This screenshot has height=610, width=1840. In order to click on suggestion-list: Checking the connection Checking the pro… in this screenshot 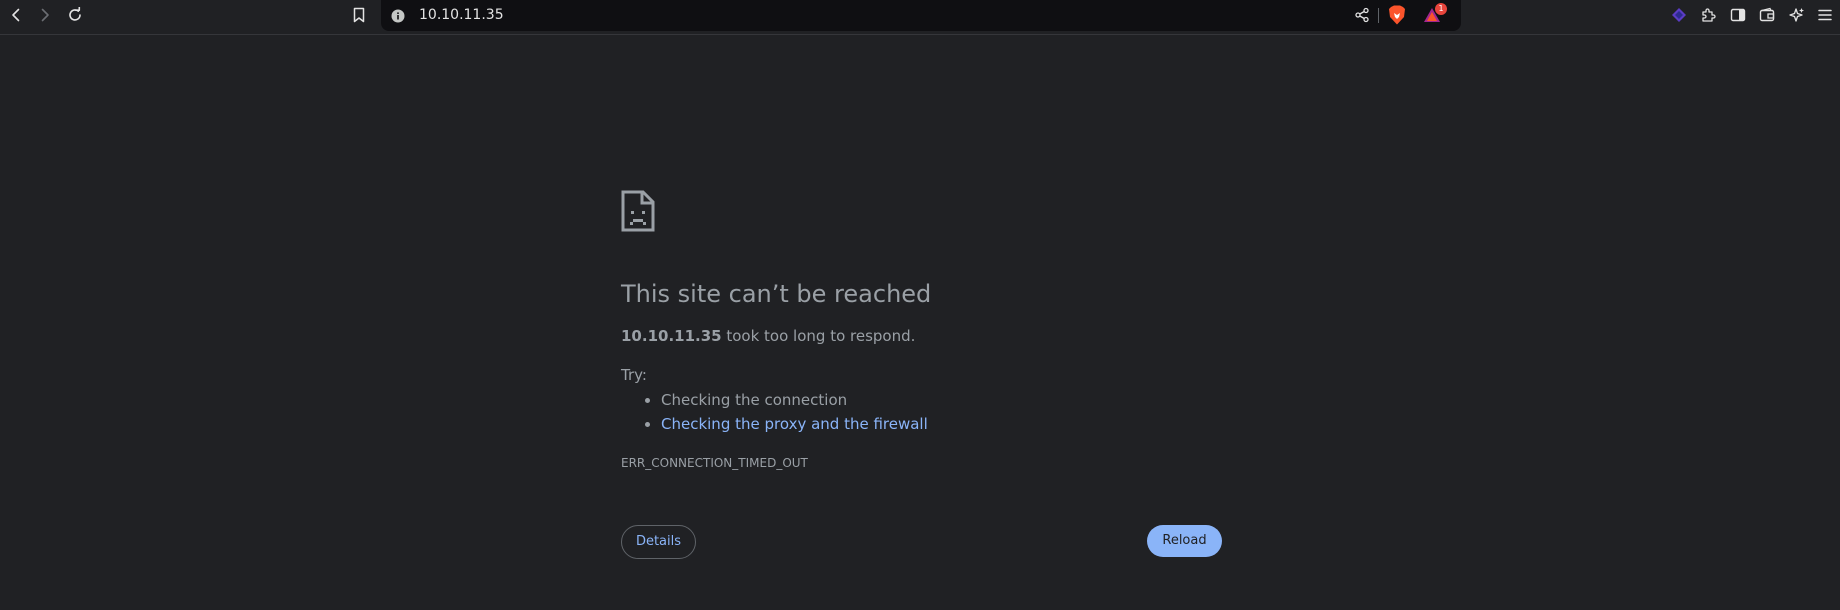, I will do `click(774, 412)`.